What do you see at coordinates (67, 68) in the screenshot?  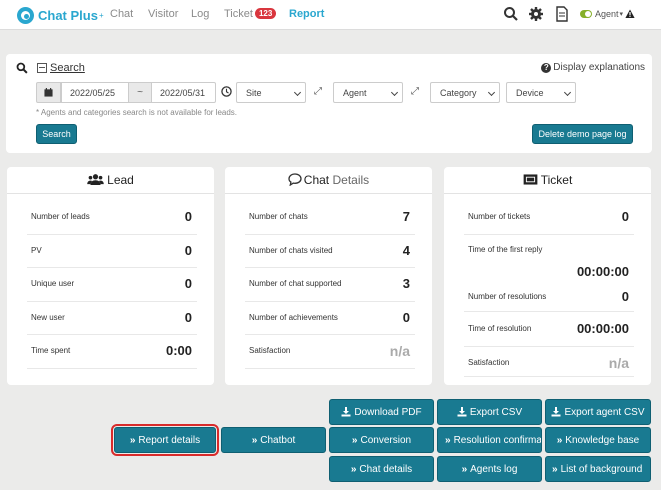 I see `search-toggle-link: Search` at bounding box center [67, 68].